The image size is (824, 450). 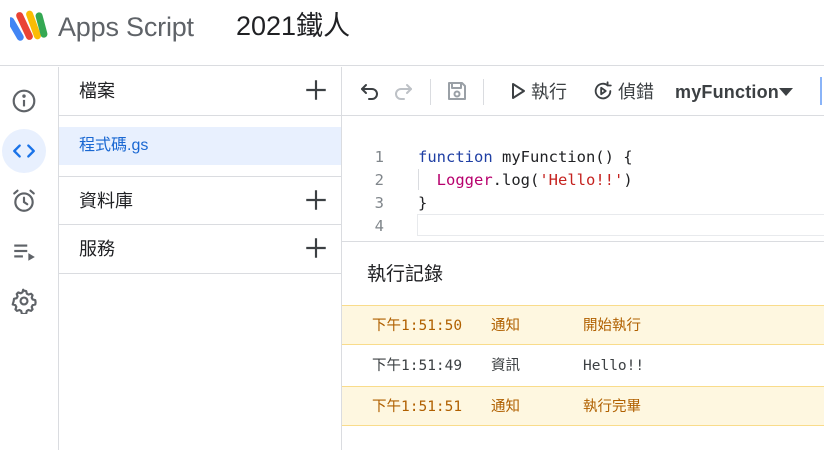 What do you see at coordinates (97, 91) in the screenshot?
I see `files-section-title: 檔案` at bounding box center [97, 91].